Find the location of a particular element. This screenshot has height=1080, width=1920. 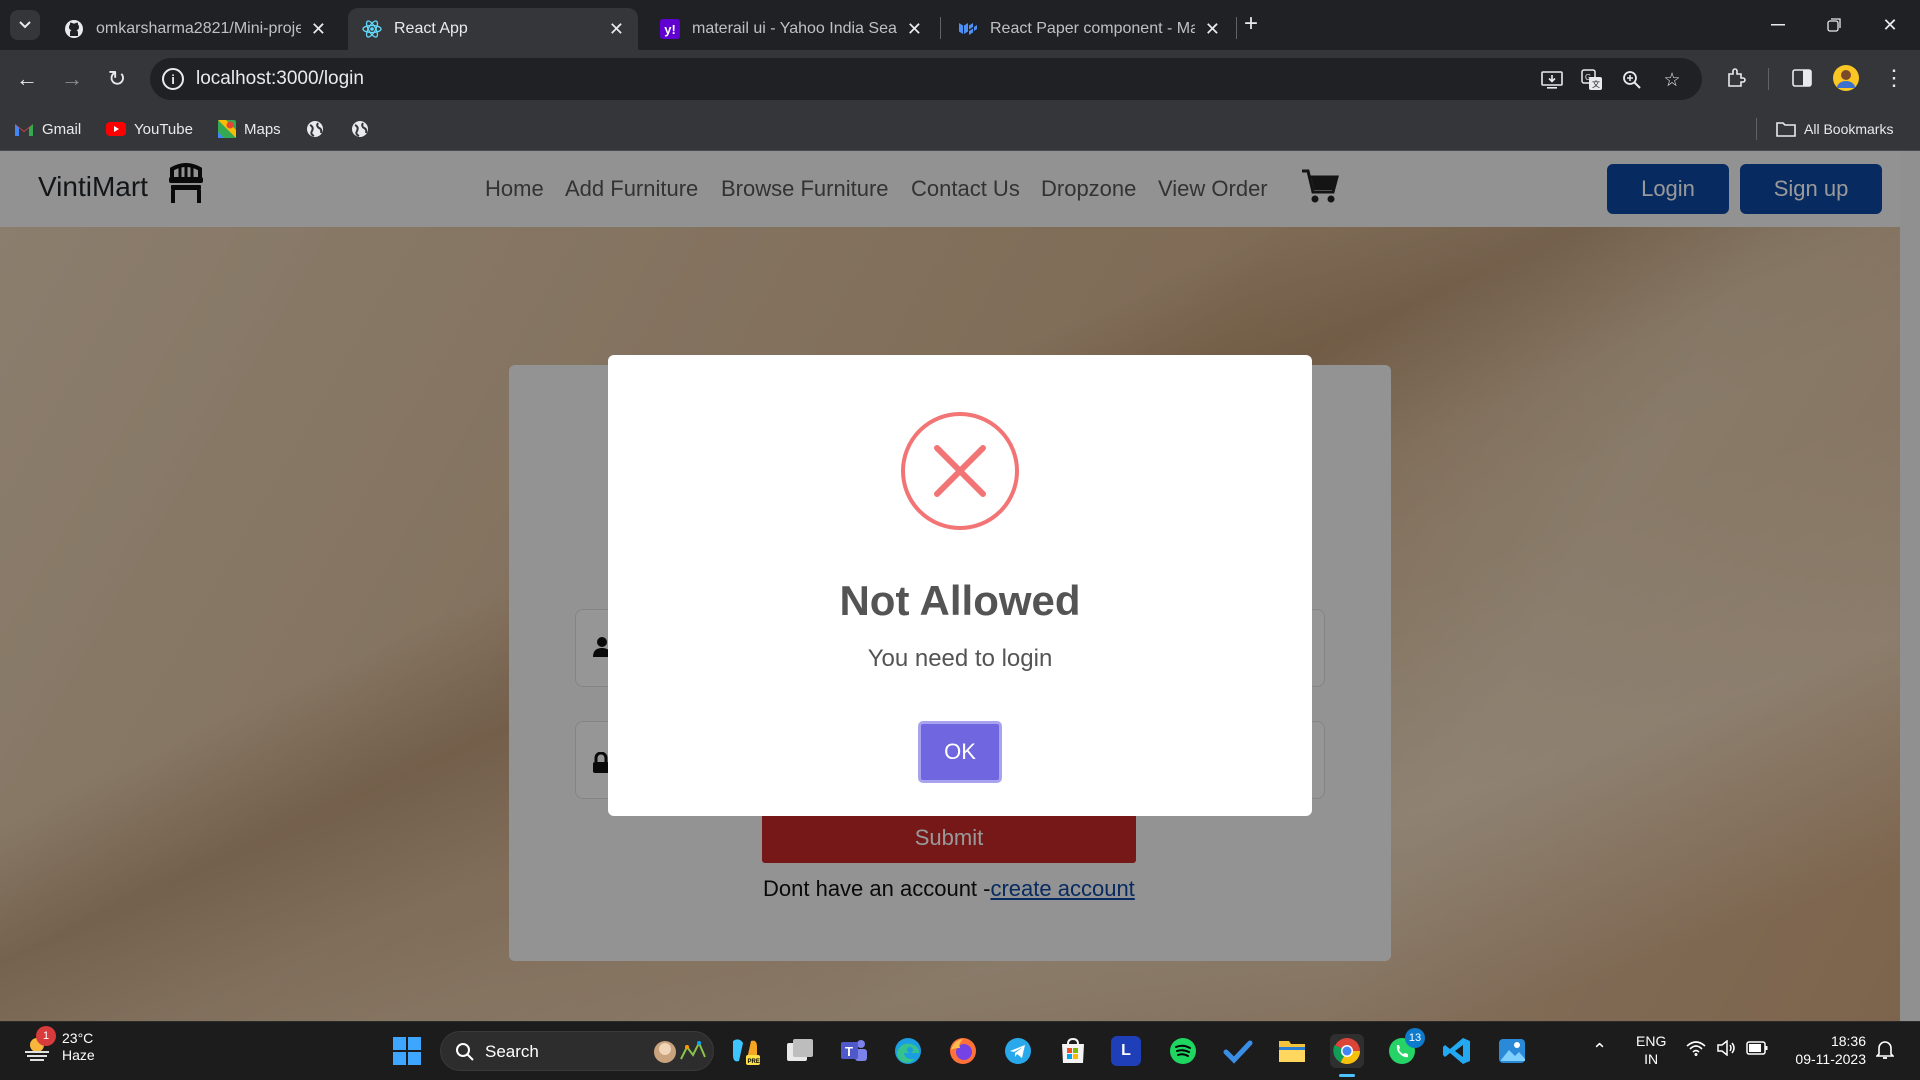

all-bookmarks: All Bookmarks is located at coordinates (1834, 129).